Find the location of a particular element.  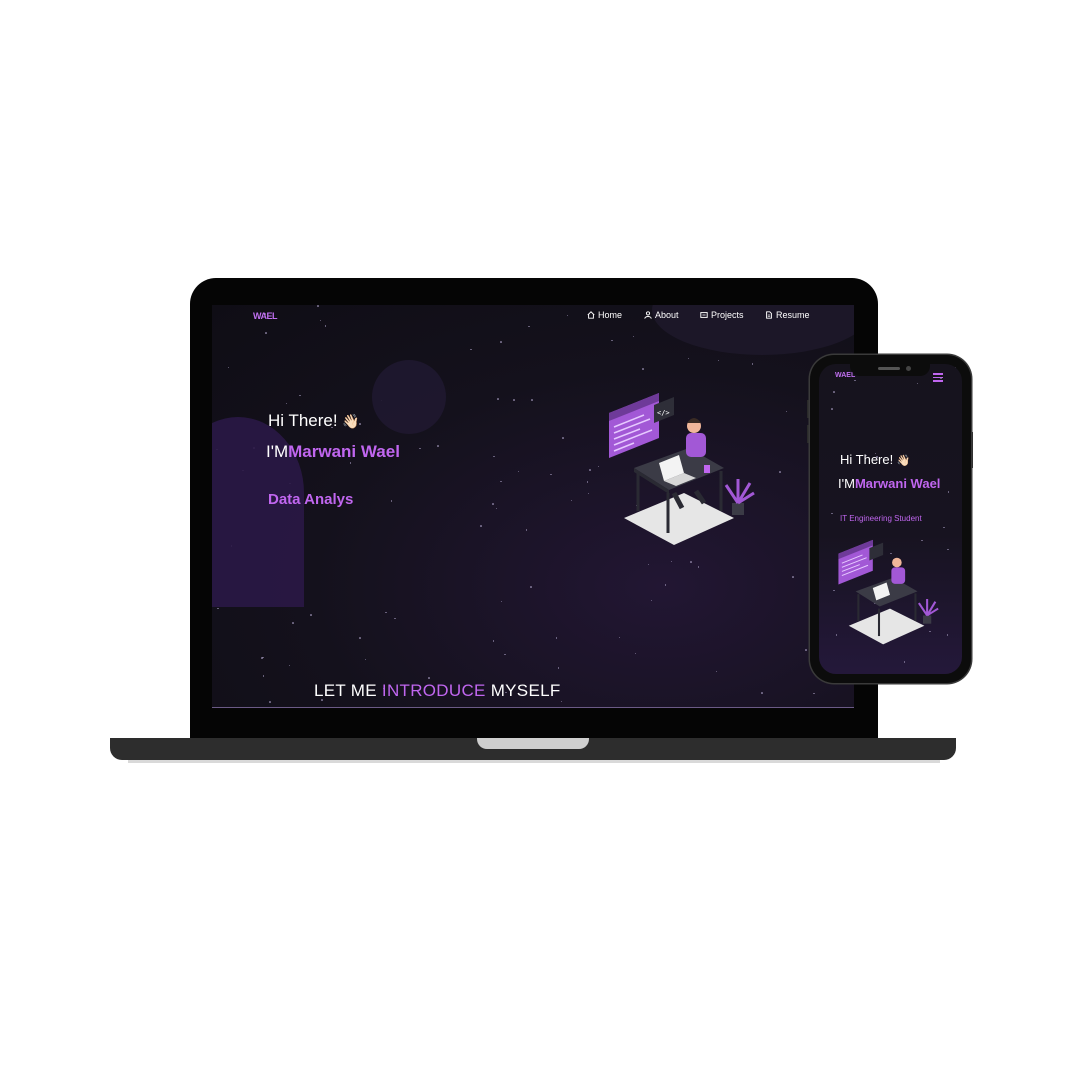

nav-projects-label: Projects is located at coordinates (727, 315).